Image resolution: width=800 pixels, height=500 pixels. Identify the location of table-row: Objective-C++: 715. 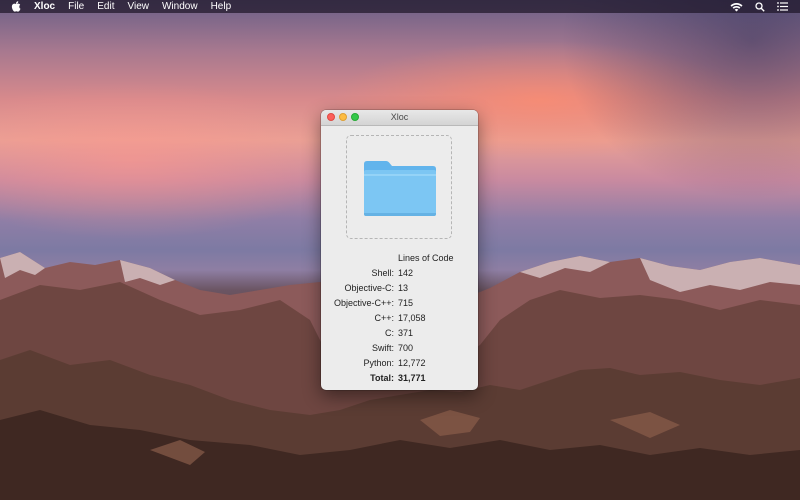
(399, 305).